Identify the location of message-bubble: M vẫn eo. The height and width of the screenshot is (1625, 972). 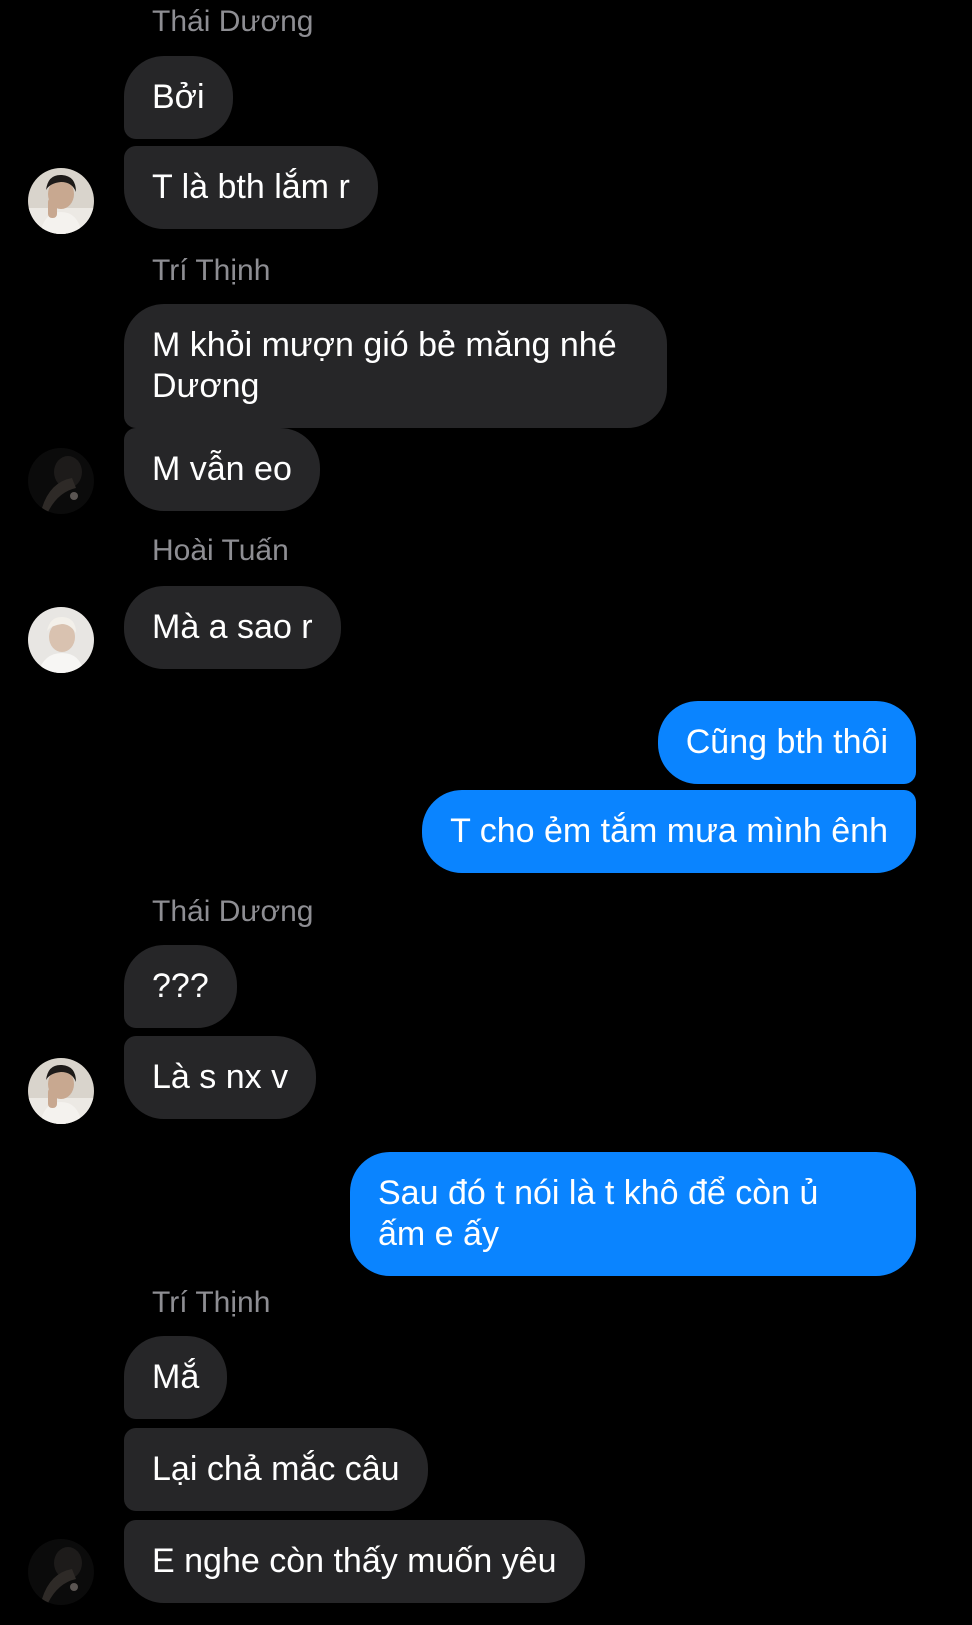
(222, 469).